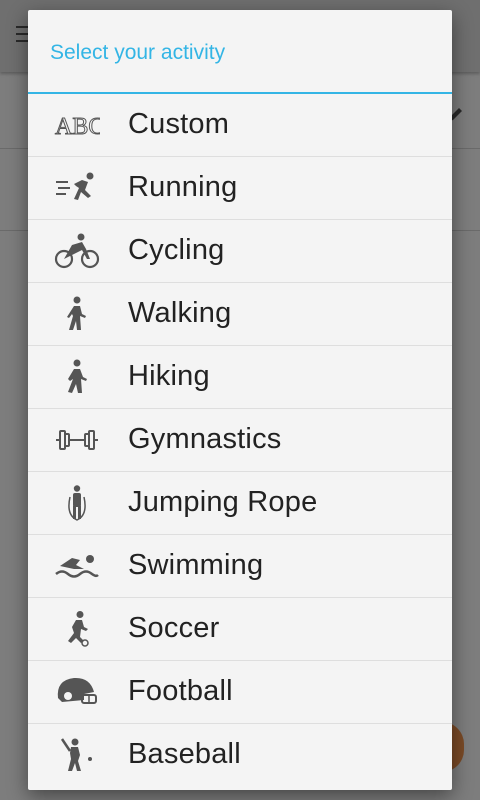 The image size is (480, 800). Describe the element at coordinates (176, 250) in the screenshot. I see `activity-label: Cycling` at that location.